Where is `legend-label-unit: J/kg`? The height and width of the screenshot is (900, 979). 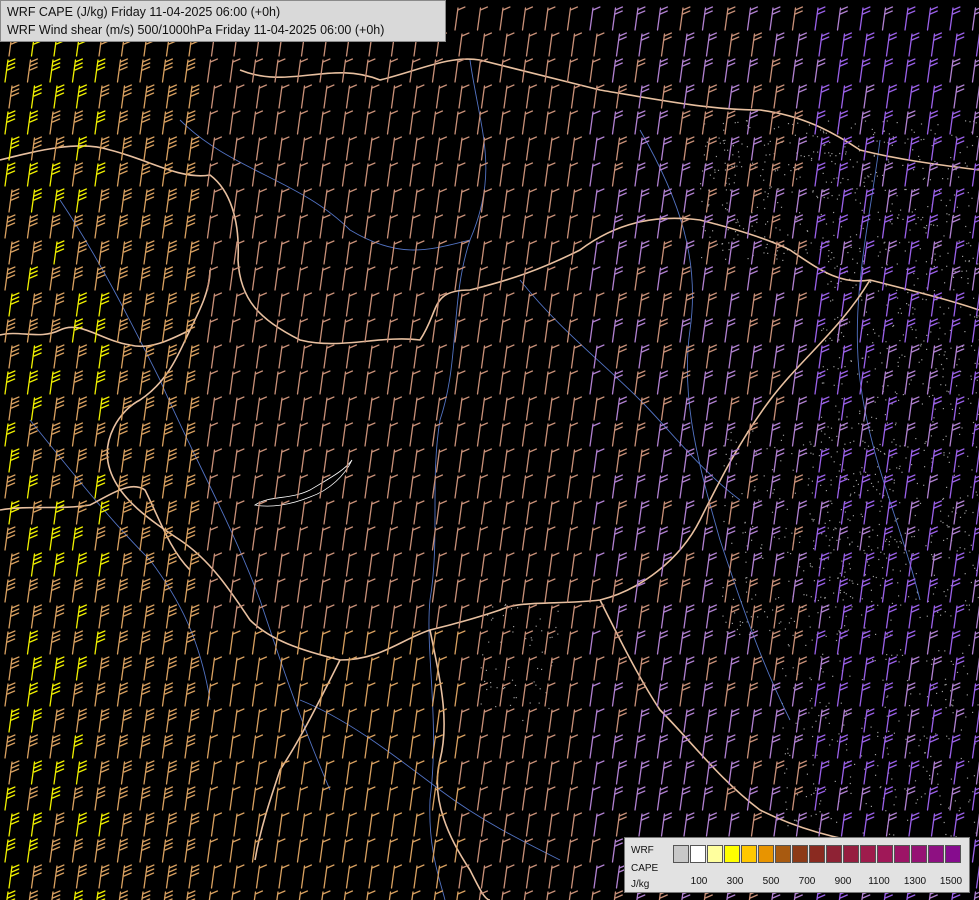
legend-label-unit: J/kg is located at coordinates (640, 884).